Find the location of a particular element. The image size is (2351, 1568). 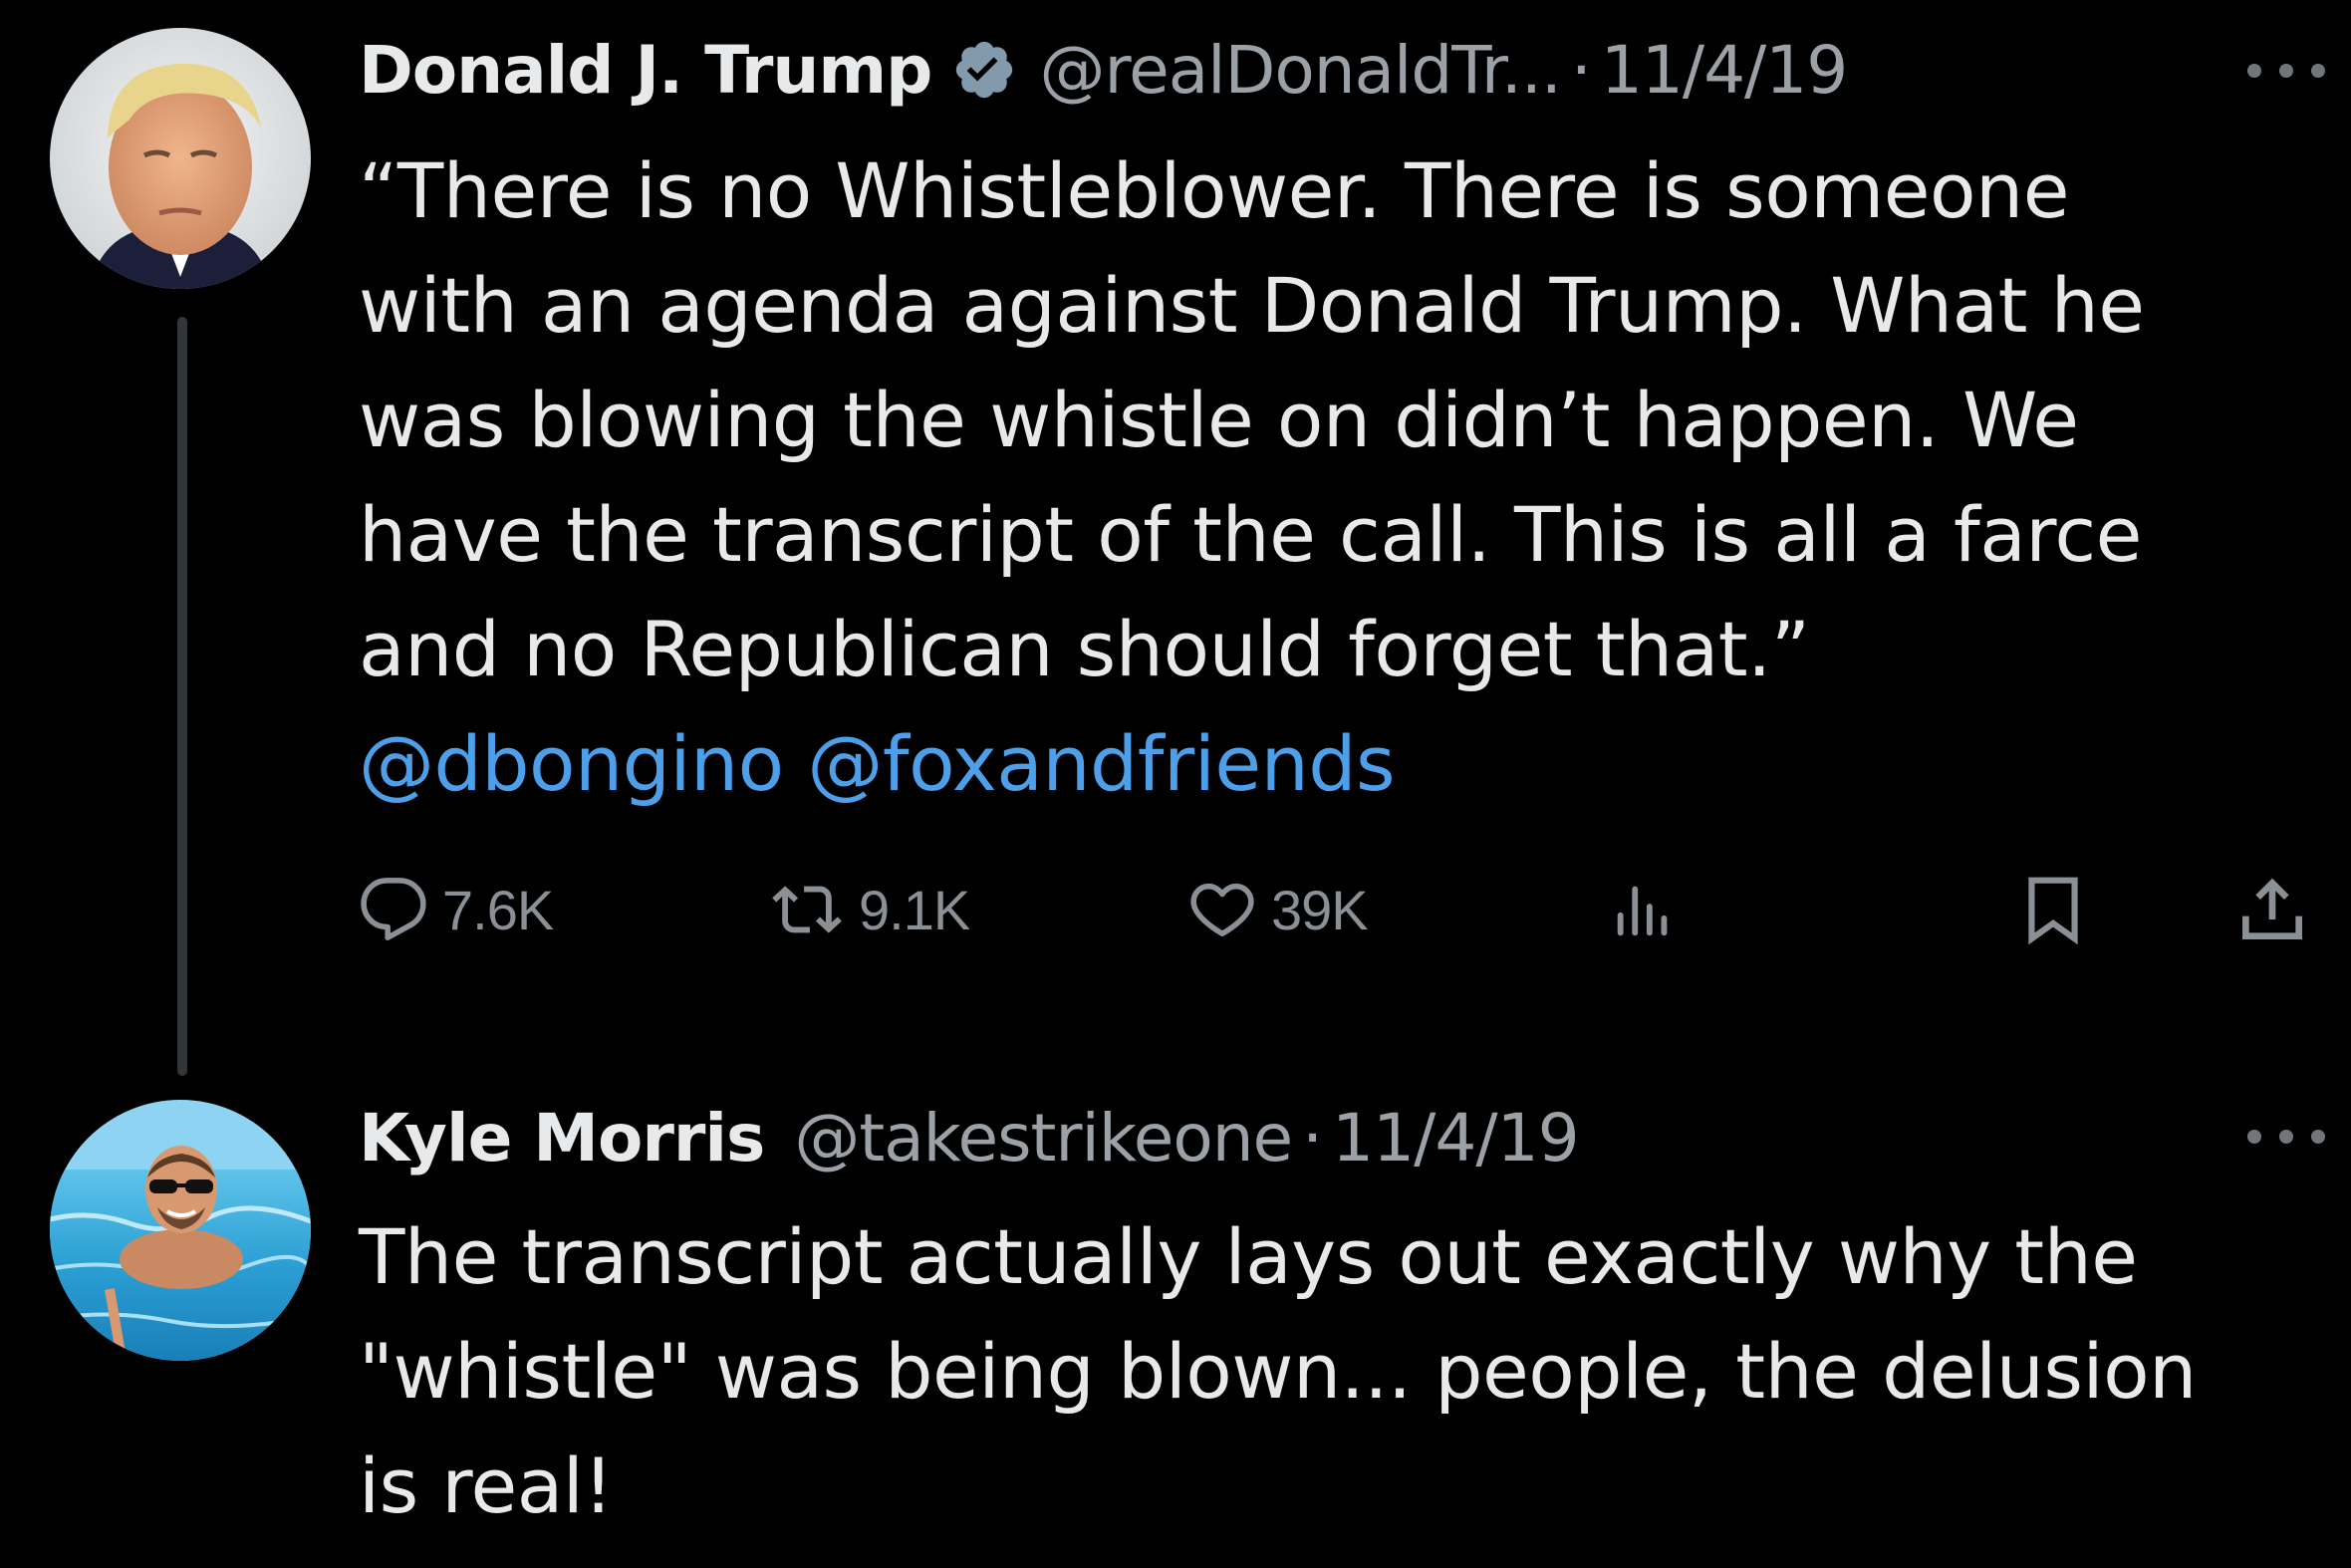

mention-link: @dbongino is located at coordinates (571, 763).